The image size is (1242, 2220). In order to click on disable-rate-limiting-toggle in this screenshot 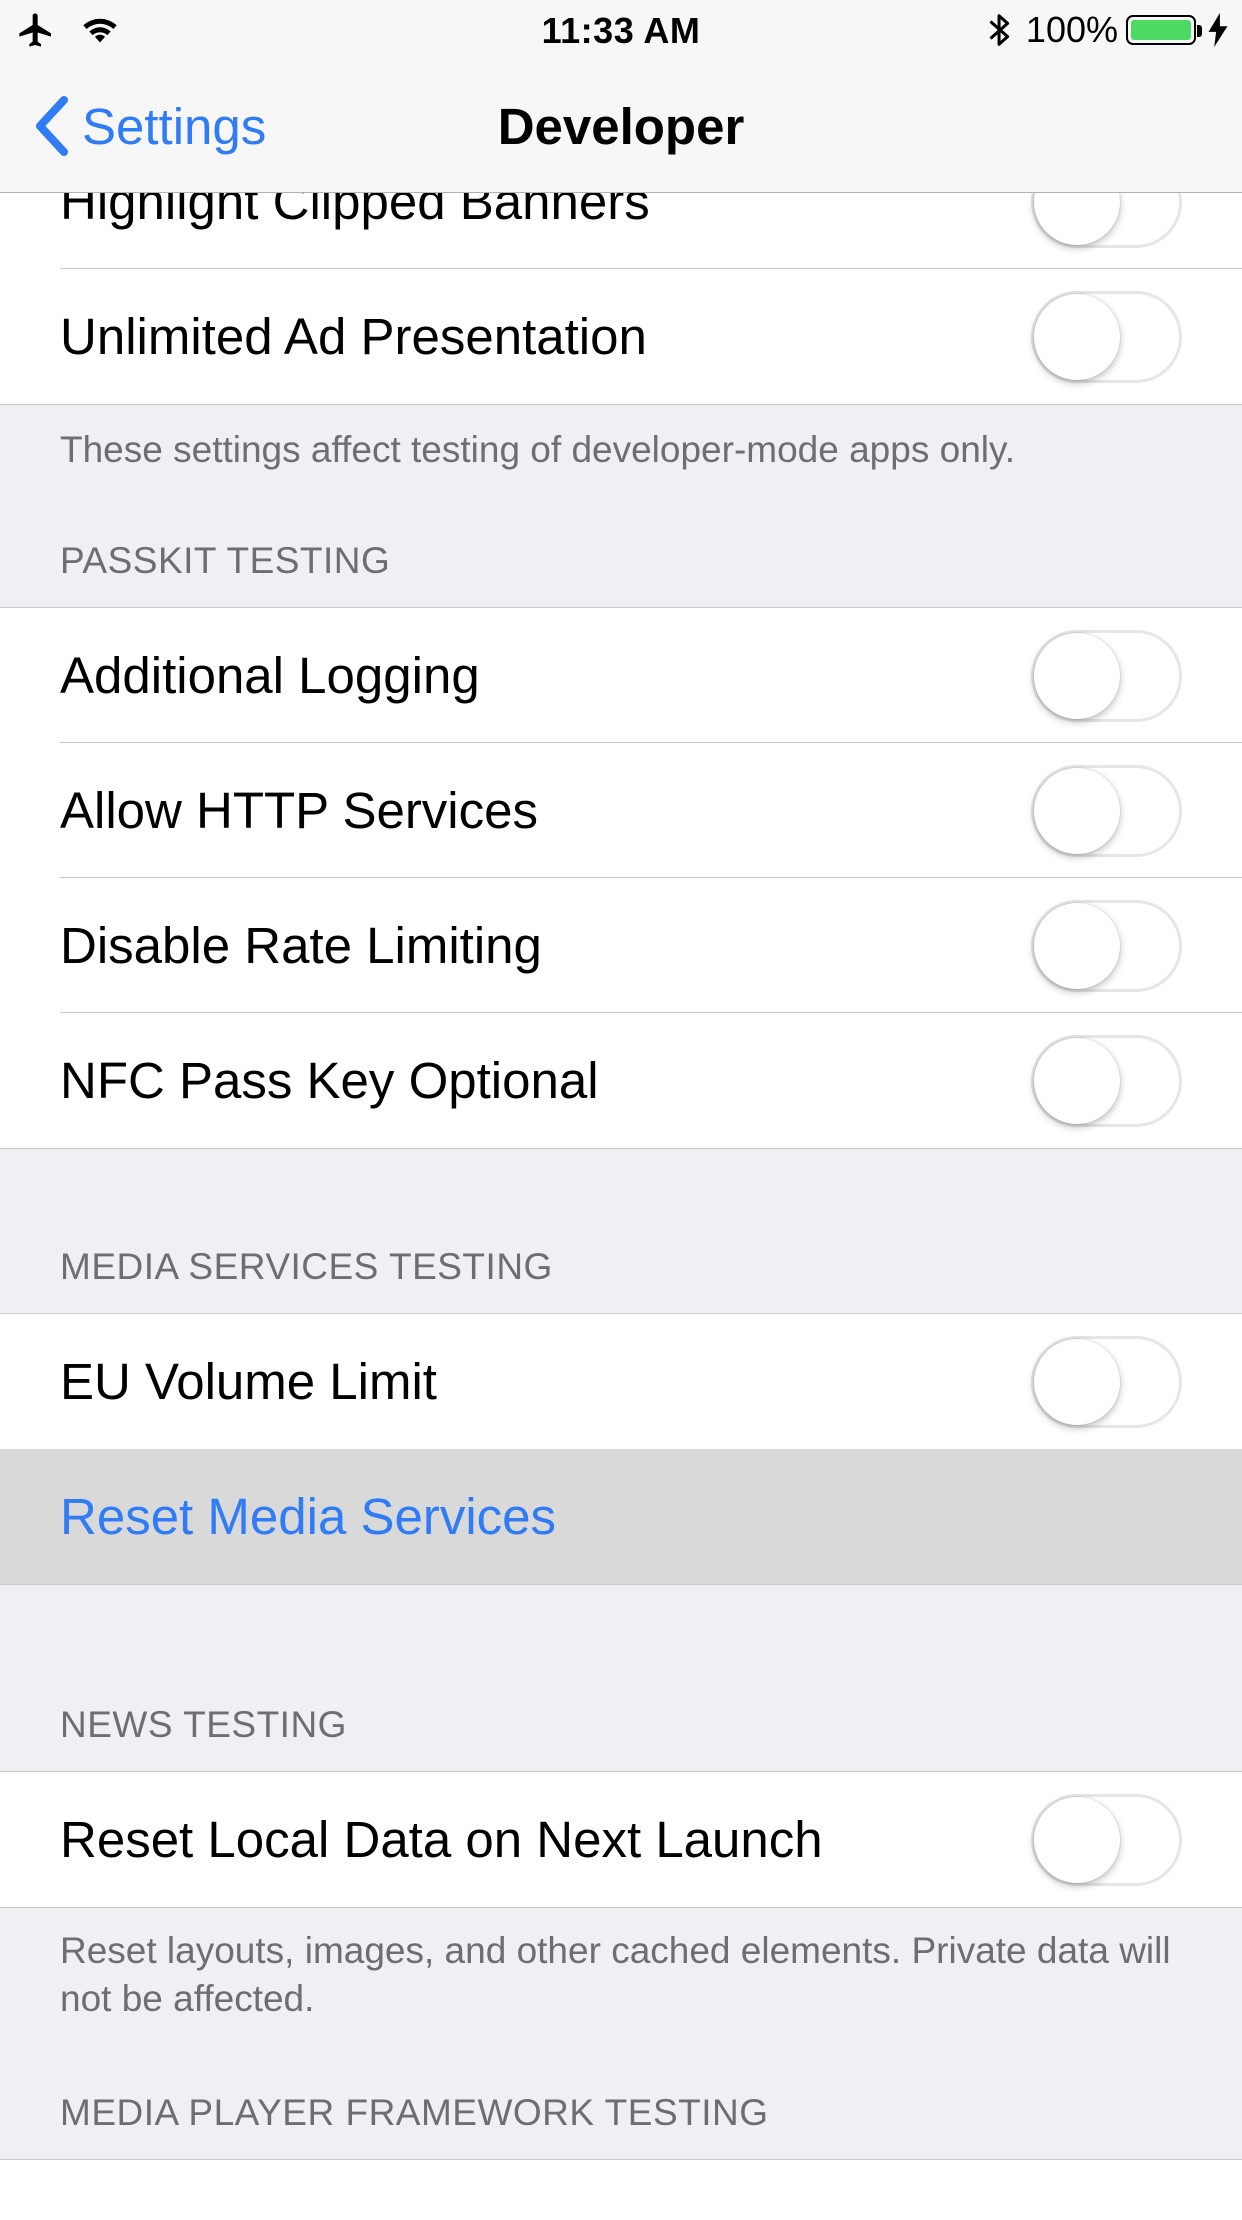, I will do `click(1106, 945)`.